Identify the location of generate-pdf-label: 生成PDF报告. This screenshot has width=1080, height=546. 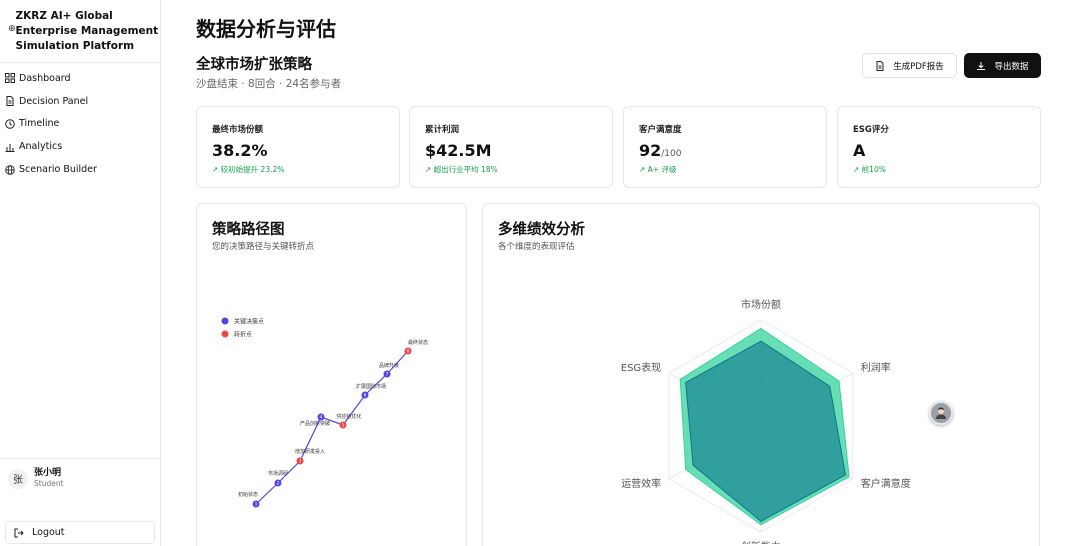
(918, 66).